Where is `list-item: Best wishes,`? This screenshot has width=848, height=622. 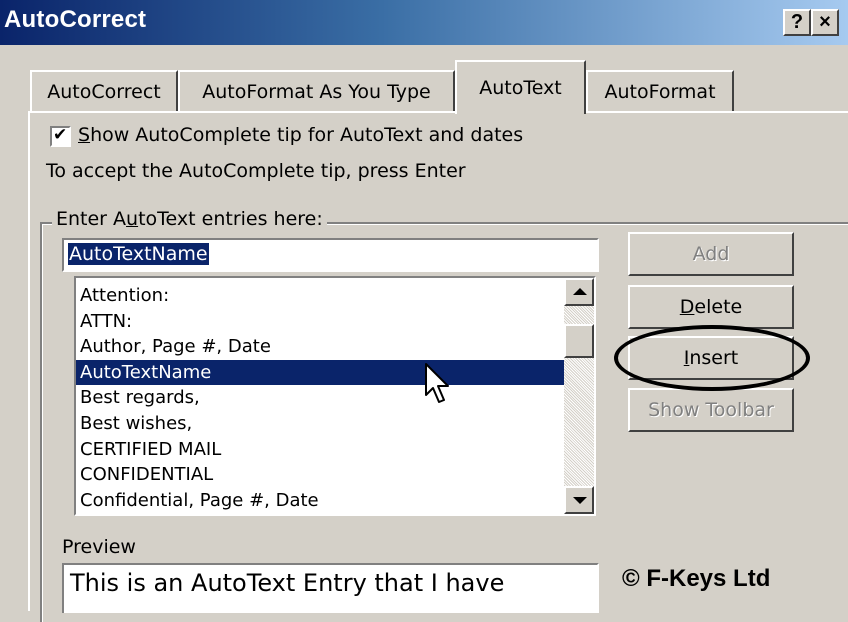
list-item: Best wishes, is located at coordinates (321, 424).